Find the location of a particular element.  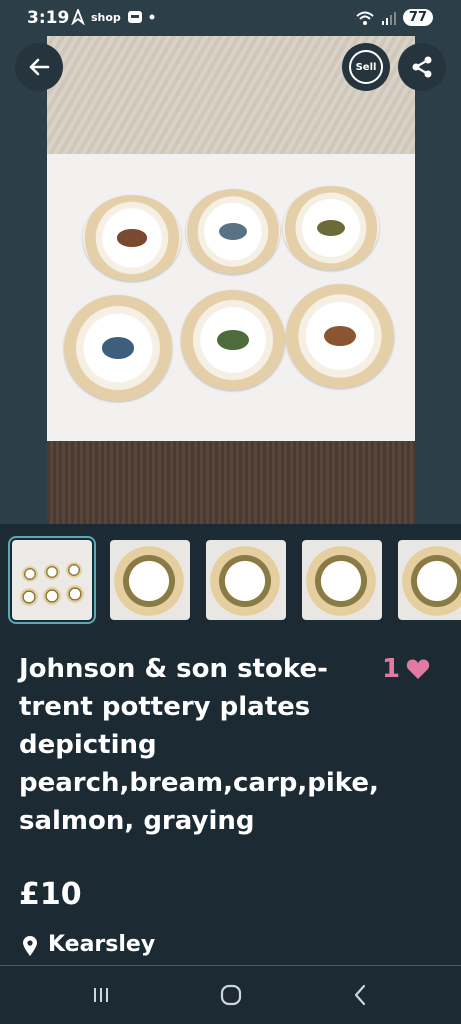

signal-icon is located at coordinates (388, 18).